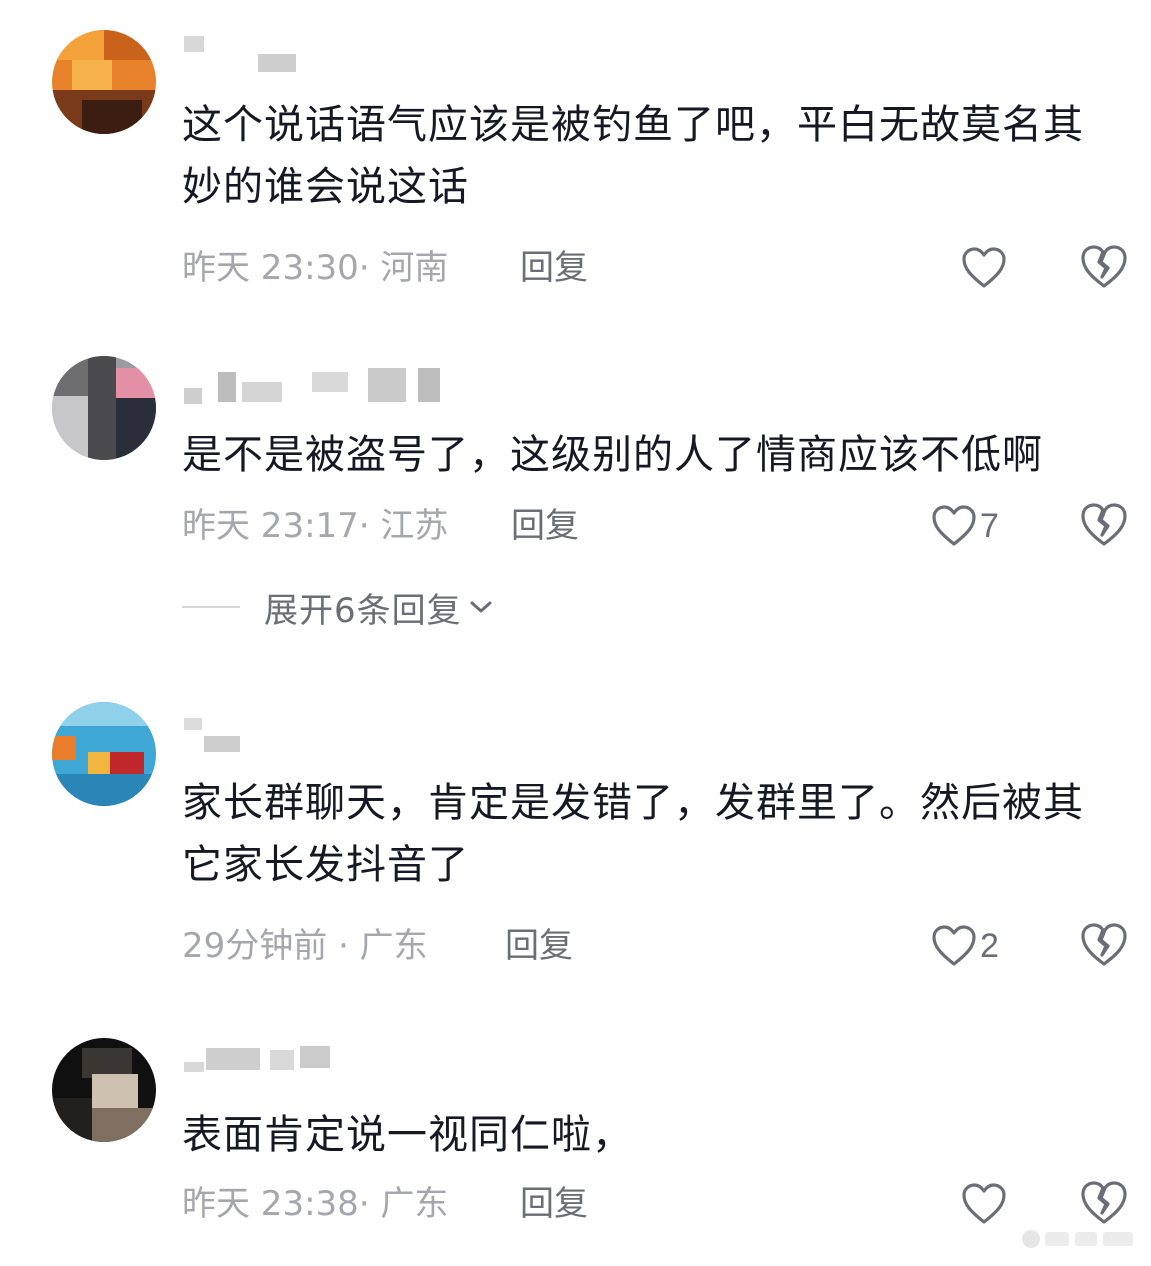 The width and height of the screenshot is (1151, 1266). I want to click on comment-text: 家长群聊天，肯定是发错了，发群里了。然后被其它家长发抖音了, so click(633, 834).